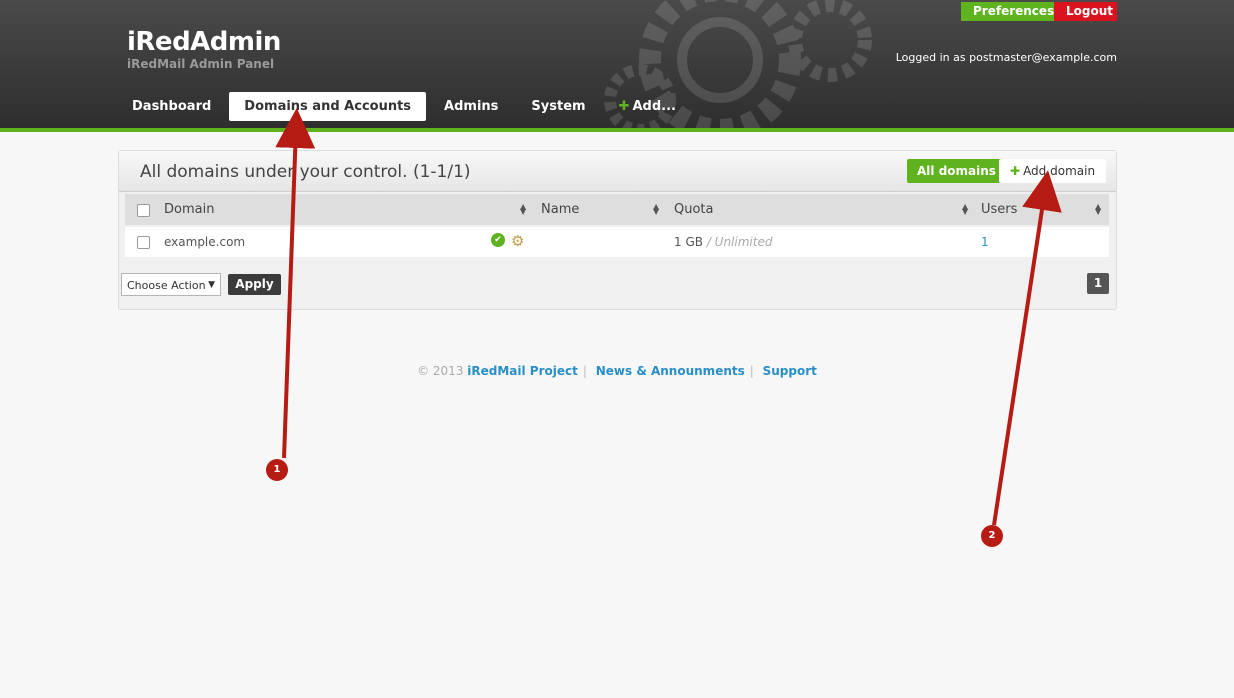 The height and width of the screenshot is (698, 1234). What do you see at coordinates (1006, 57) in the screenshot?
I see `logged-in-text: Logged in as postmaster@example.com` at bounding box center [1006, 57].